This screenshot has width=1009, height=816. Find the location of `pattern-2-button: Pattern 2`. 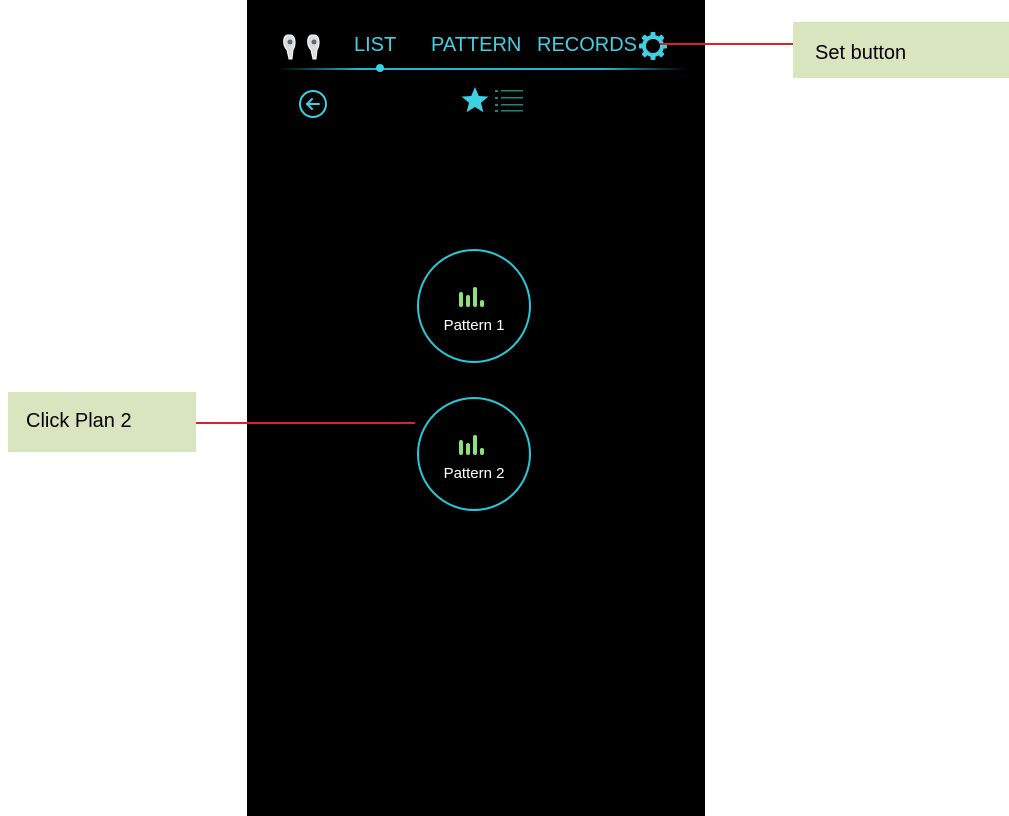

pattern-2-button: Pattern 2 is located at coordinates (474, 454).